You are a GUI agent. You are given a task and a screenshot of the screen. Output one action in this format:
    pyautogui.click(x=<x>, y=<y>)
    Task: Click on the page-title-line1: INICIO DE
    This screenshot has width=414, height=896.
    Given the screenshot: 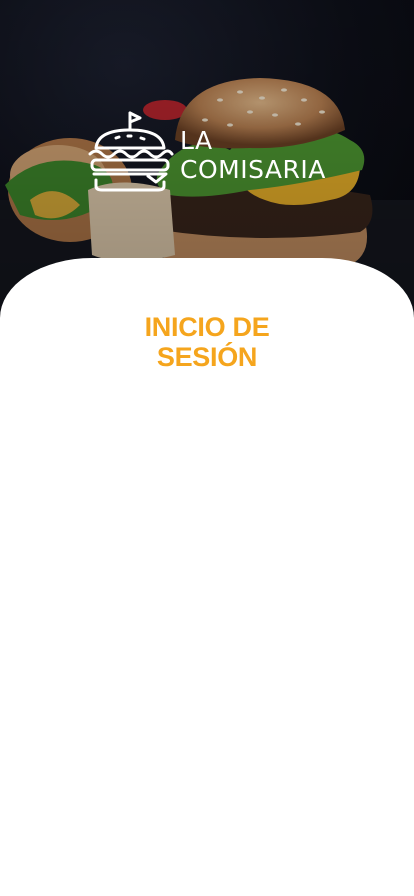 What is the action you would take?
    pyautogui.click(x=207, y=327)
    